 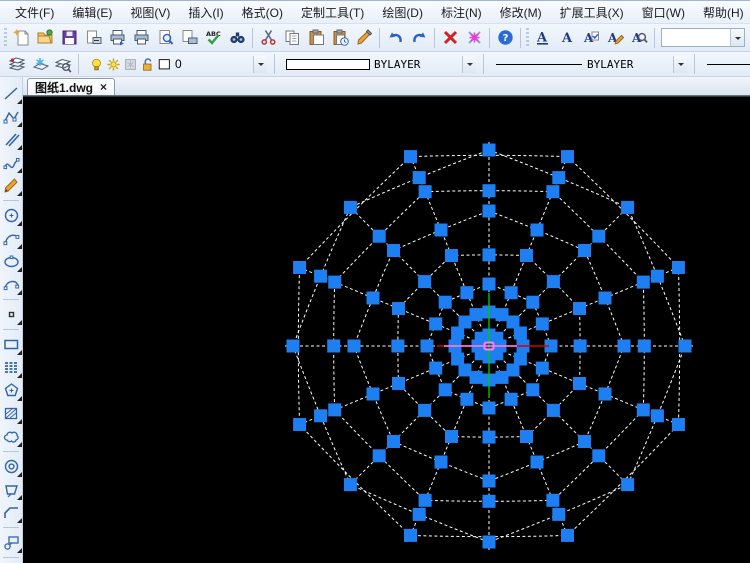 What do you see at coordinates (591, 38) in the screenshot?
I see `text-check-button: A` at bounding box center [591, 38].